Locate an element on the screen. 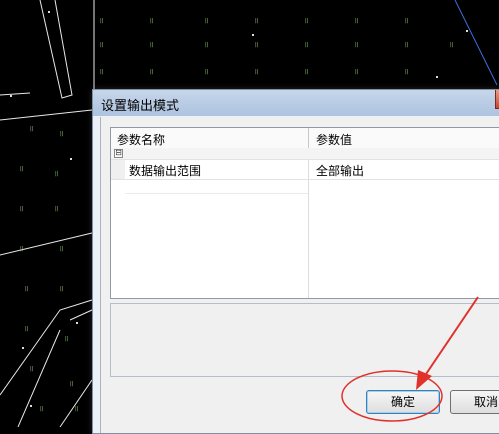  row-indent is located at coordinates (118, 169).